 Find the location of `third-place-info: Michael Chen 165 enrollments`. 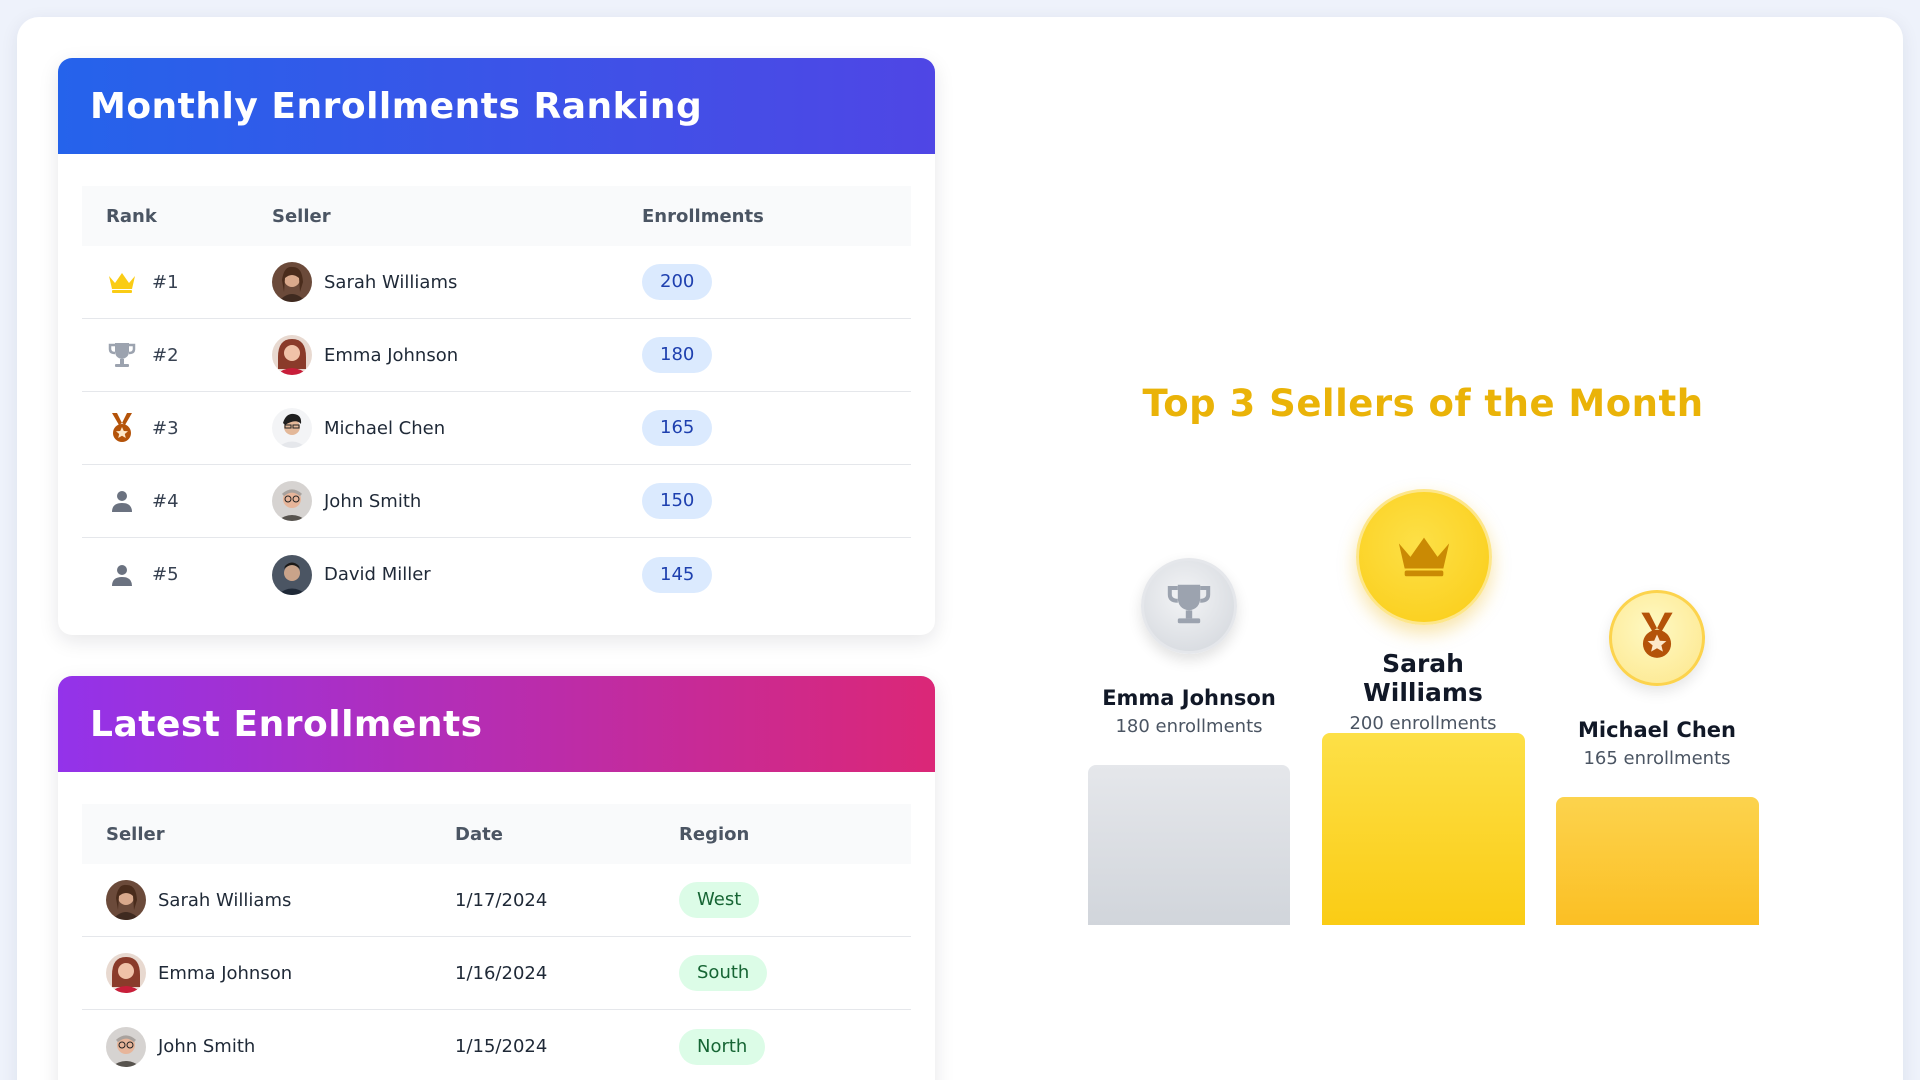

third-place-info: Michael Chen 165 enrollments is located at coordinates (1657, 743).